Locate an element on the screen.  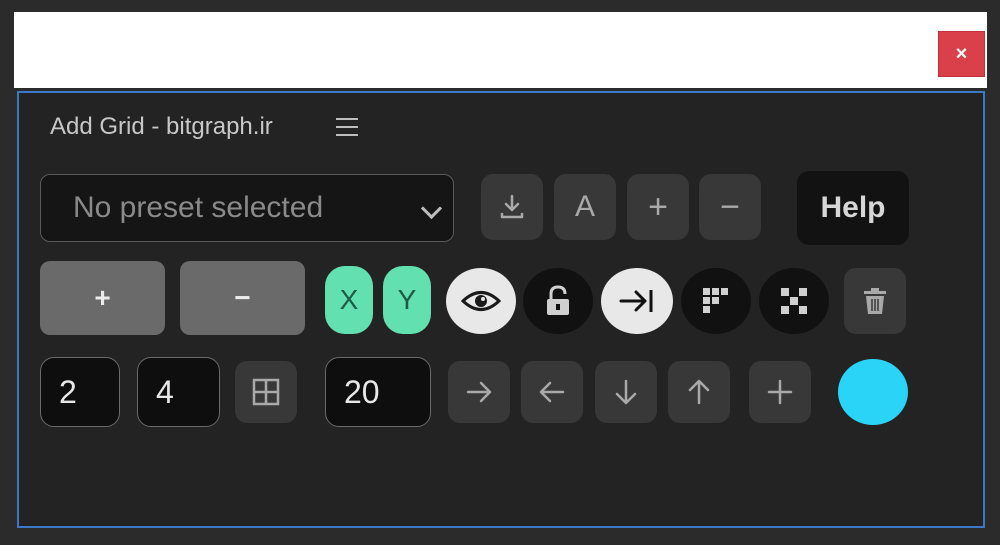
visibility-toggle is located at coordinates (481, 301).